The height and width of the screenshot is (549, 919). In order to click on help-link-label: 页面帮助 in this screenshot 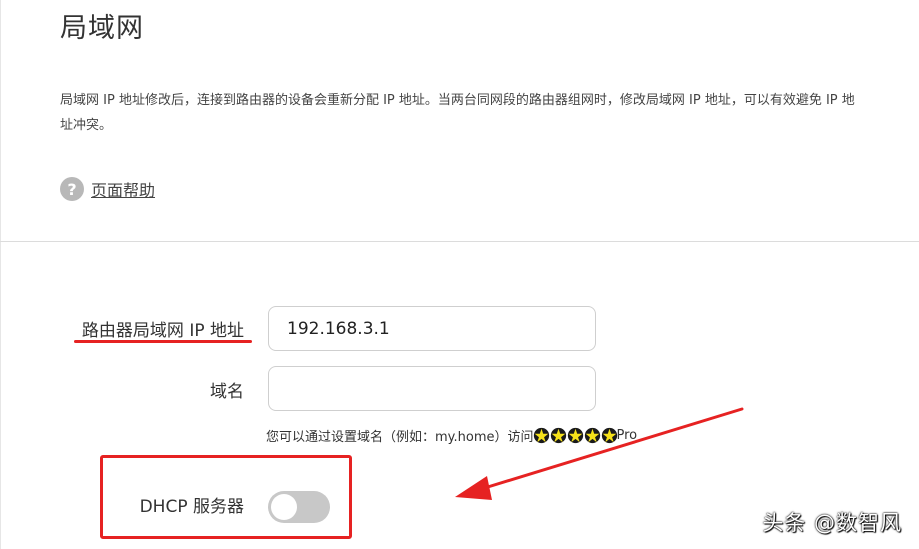, I will do `click(123, 190)`.